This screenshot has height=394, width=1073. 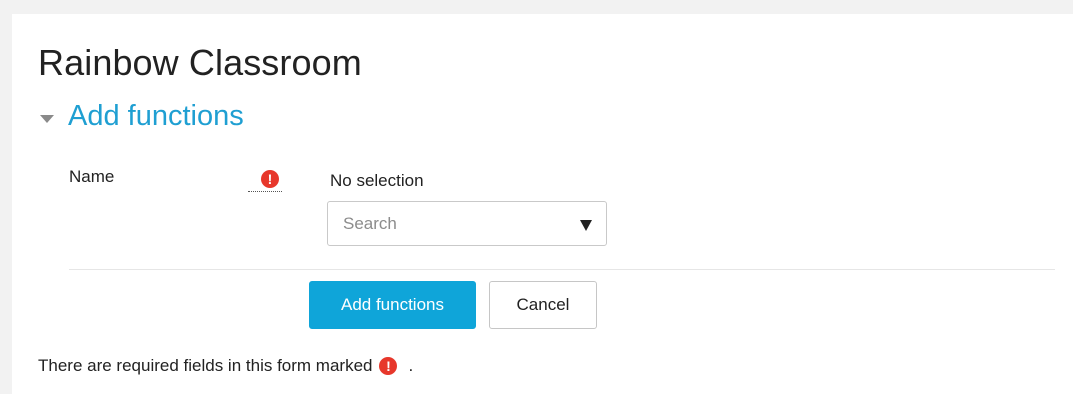 What do you see at coordinates (377, 180) in the screenshot?
I see `selection-status: No selection` at bounding box center [377, 180].